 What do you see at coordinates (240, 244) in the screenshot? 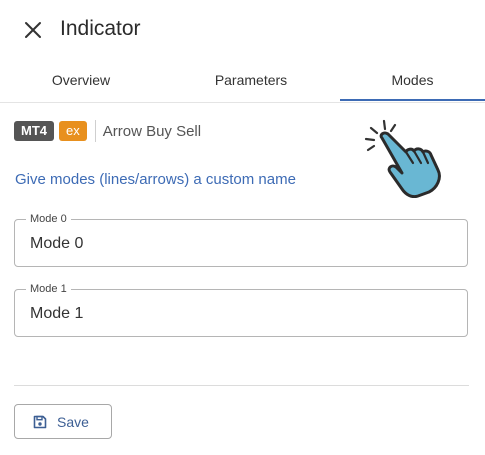
I see `mode-0-input` at bounding box center [240, 244].